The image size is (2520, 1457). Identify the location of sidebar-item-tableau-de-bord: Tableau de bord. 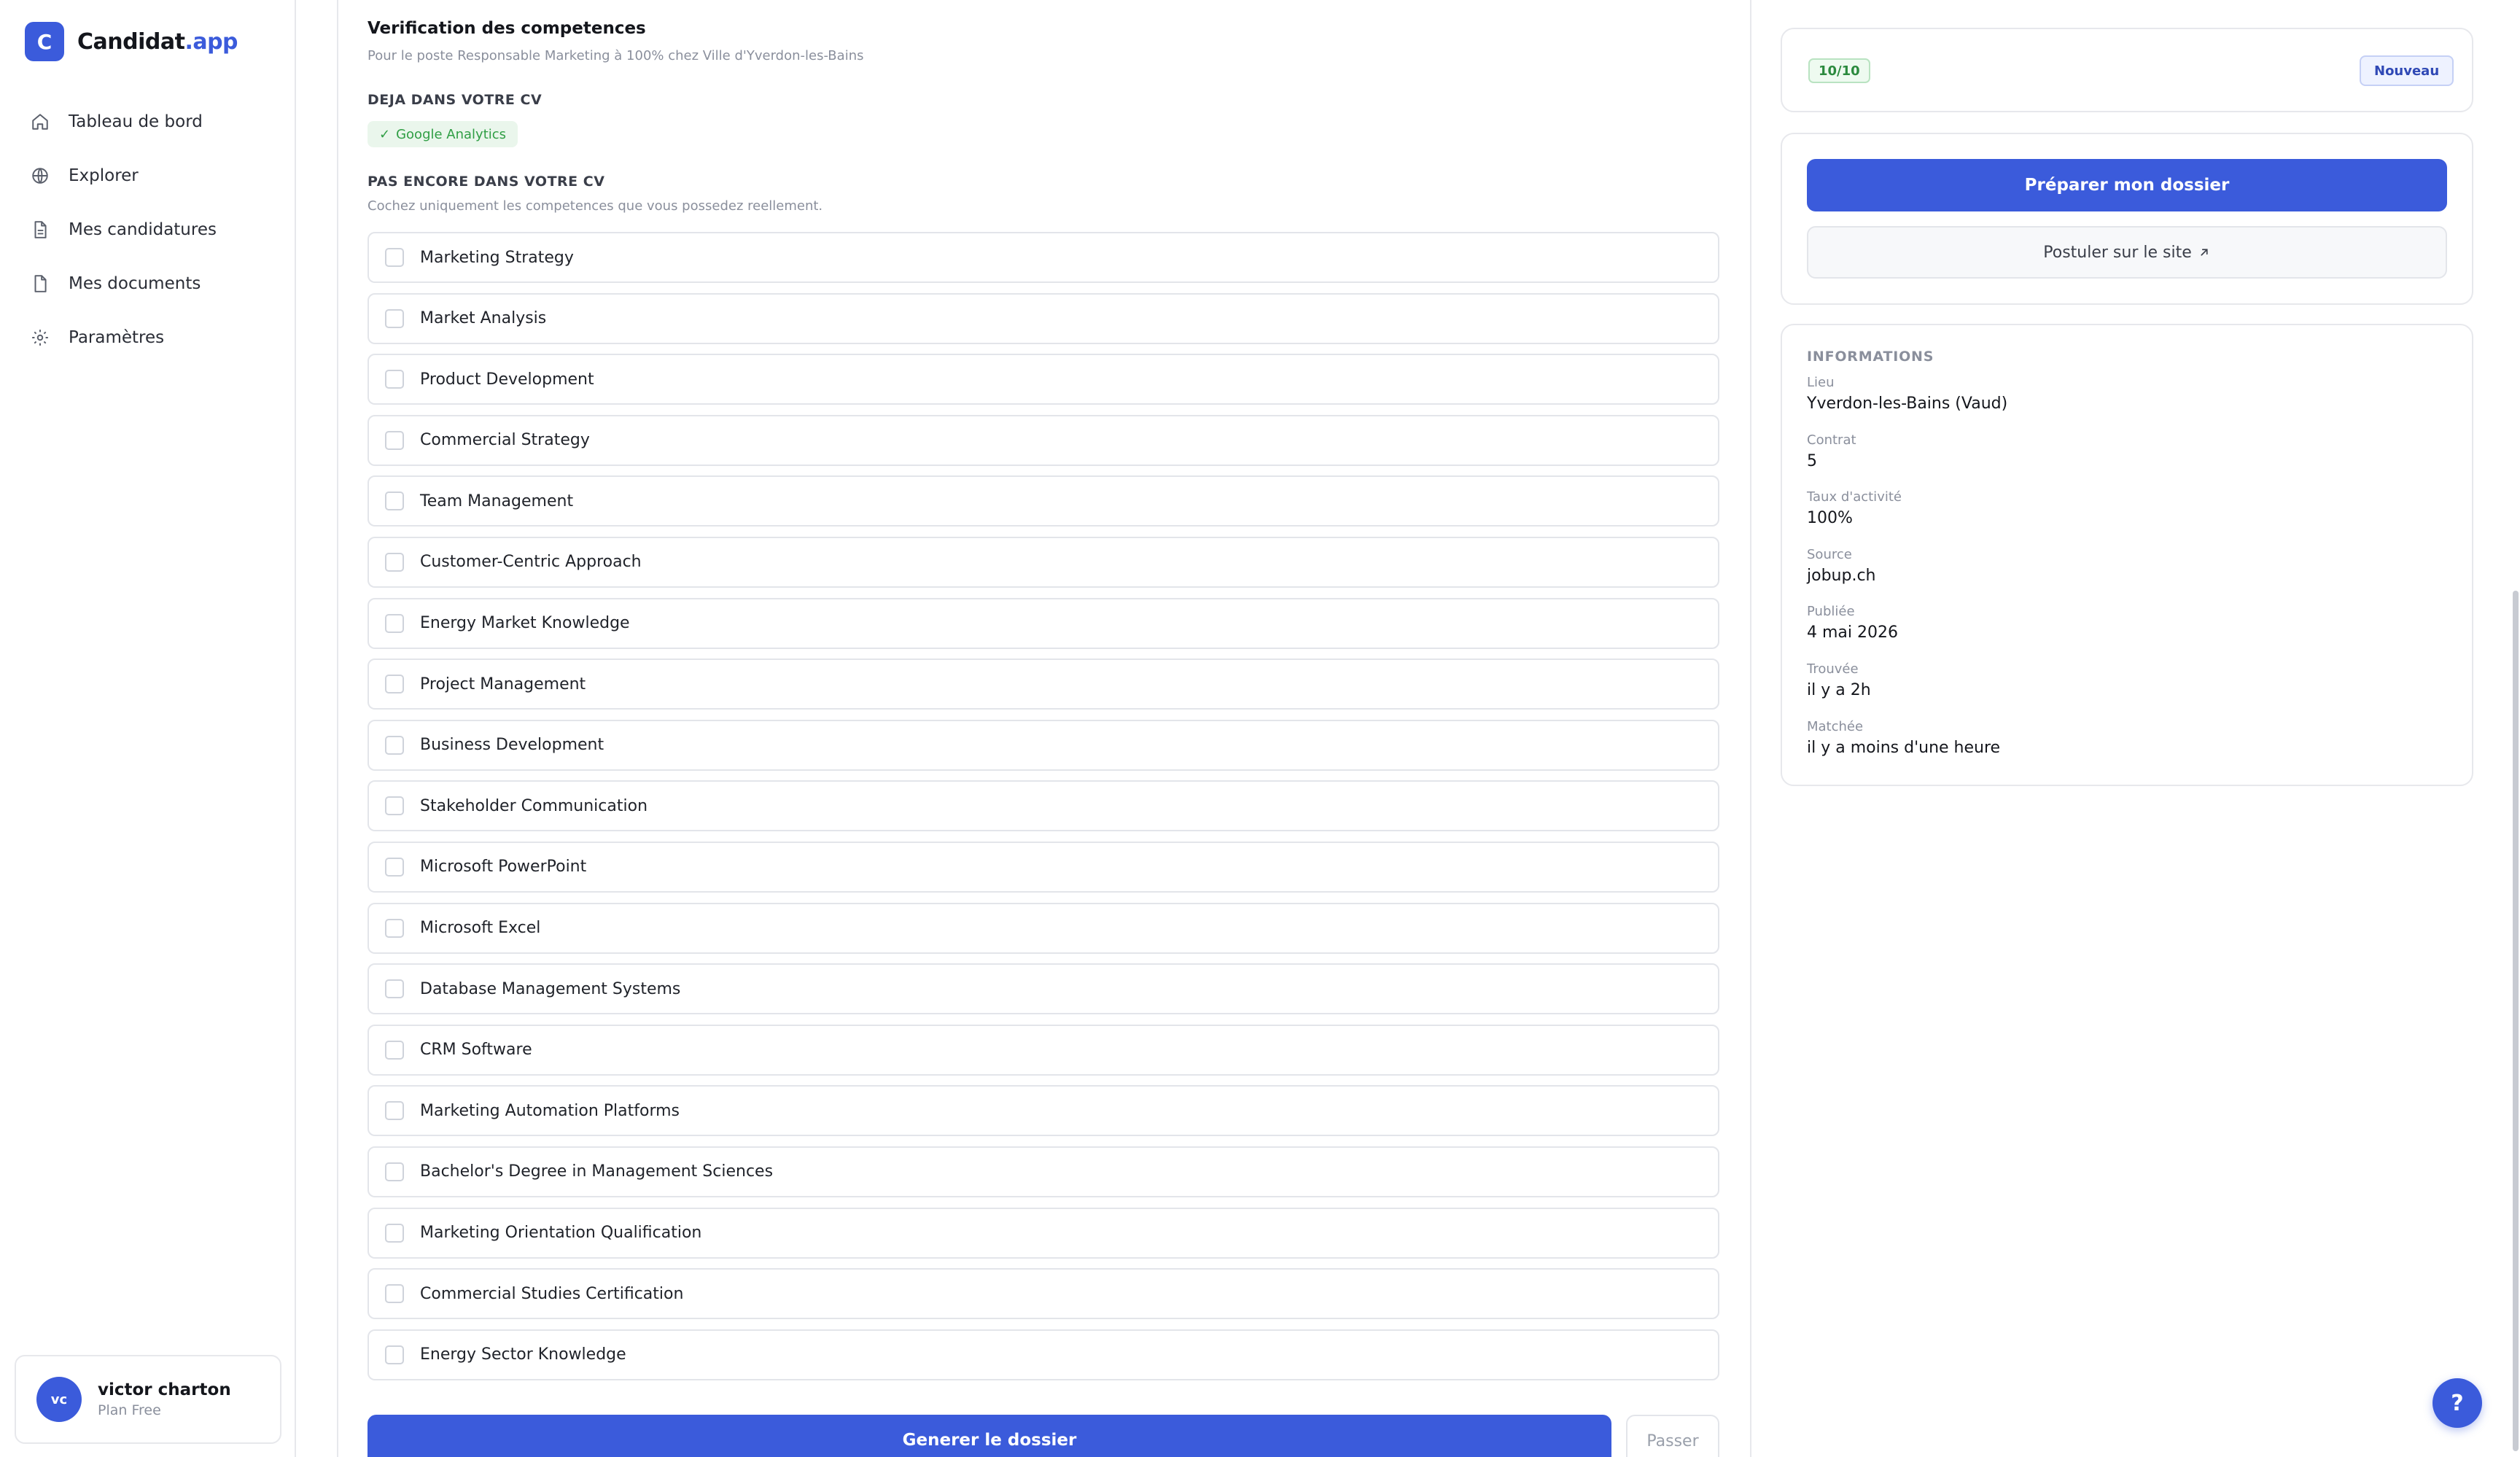
(149, 122).